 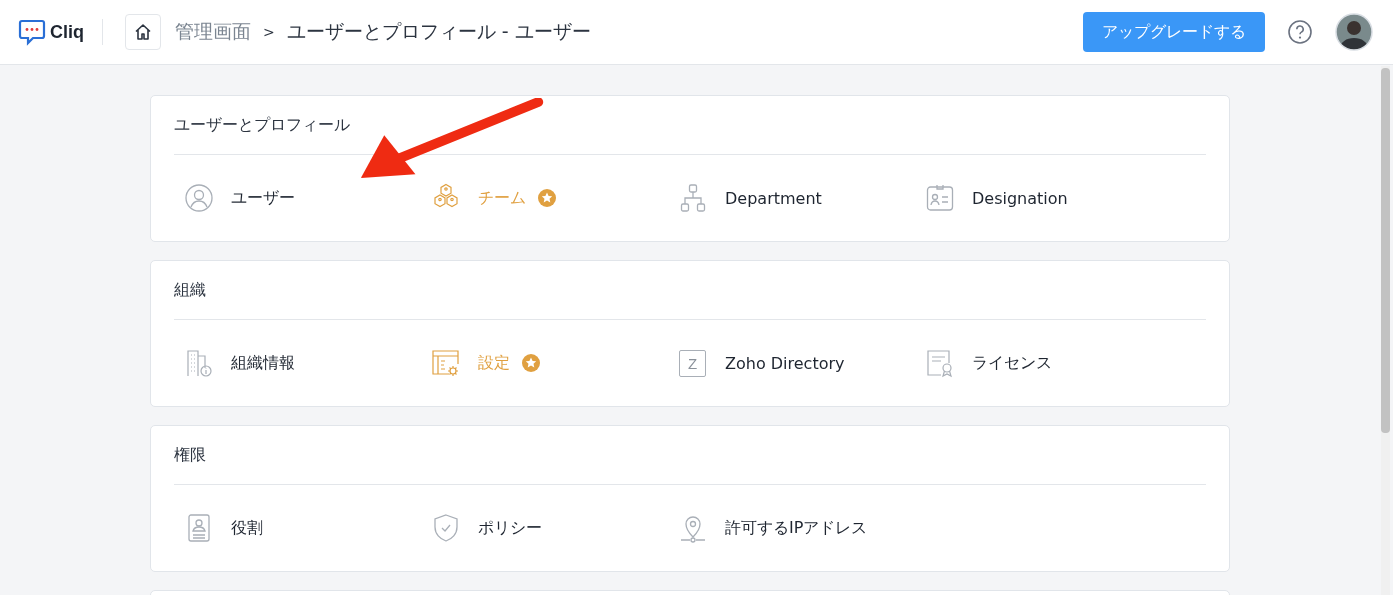 I want to click on section-title: 組織, so click(x=190, y=289).